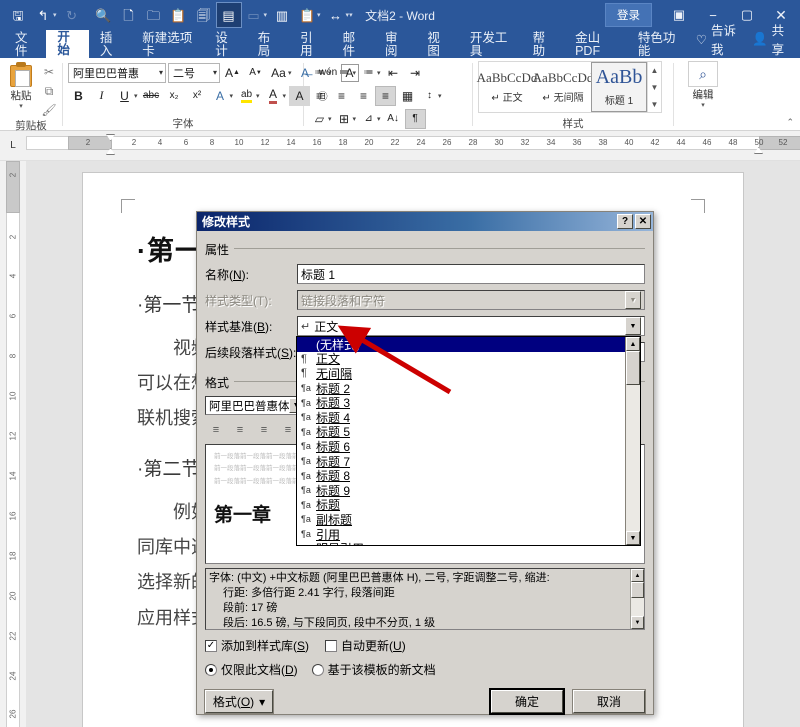  Describe the element at coordinates (341, 96) in the screenshot. I see `align-center-icon: ≡` at that location.